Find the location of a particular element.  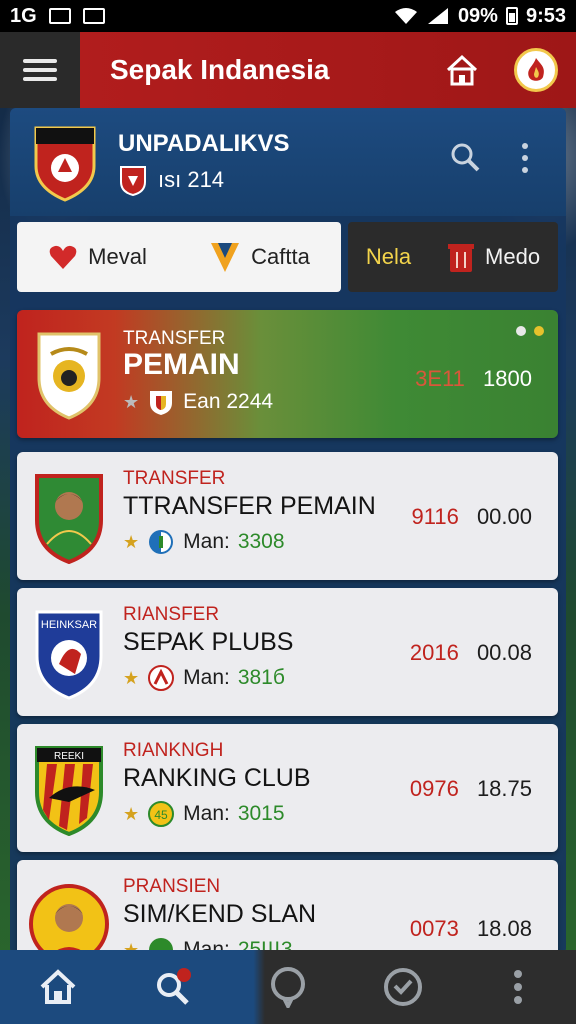

score-primary: 3E11 is located at coordinates (440, 378).